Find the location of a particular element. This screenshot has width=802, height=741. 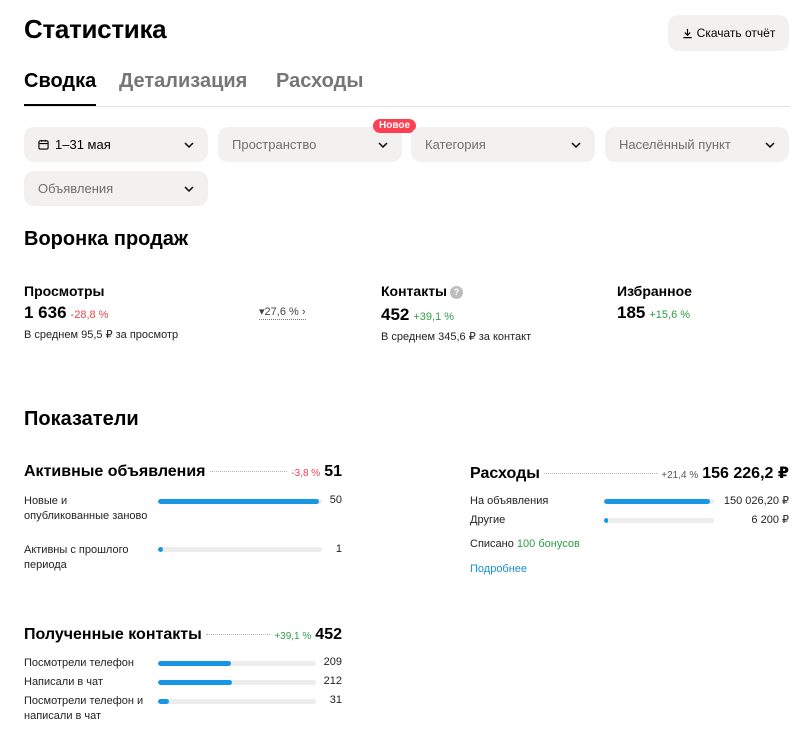

space-select: Пространство is located at coordinates (310, 144).